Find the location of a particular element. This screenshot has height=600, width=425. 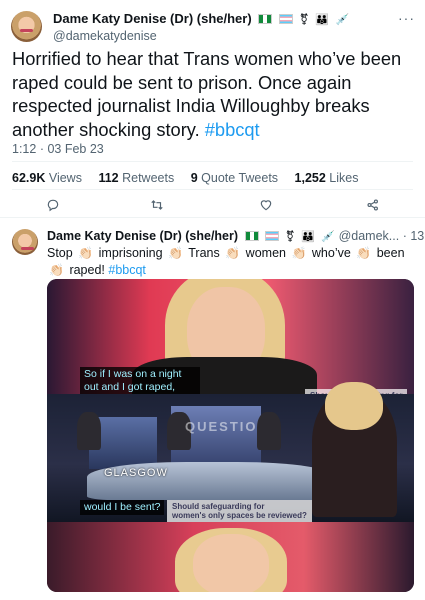

views-stat: 62.9K Views is located at coordinates (47, 178).